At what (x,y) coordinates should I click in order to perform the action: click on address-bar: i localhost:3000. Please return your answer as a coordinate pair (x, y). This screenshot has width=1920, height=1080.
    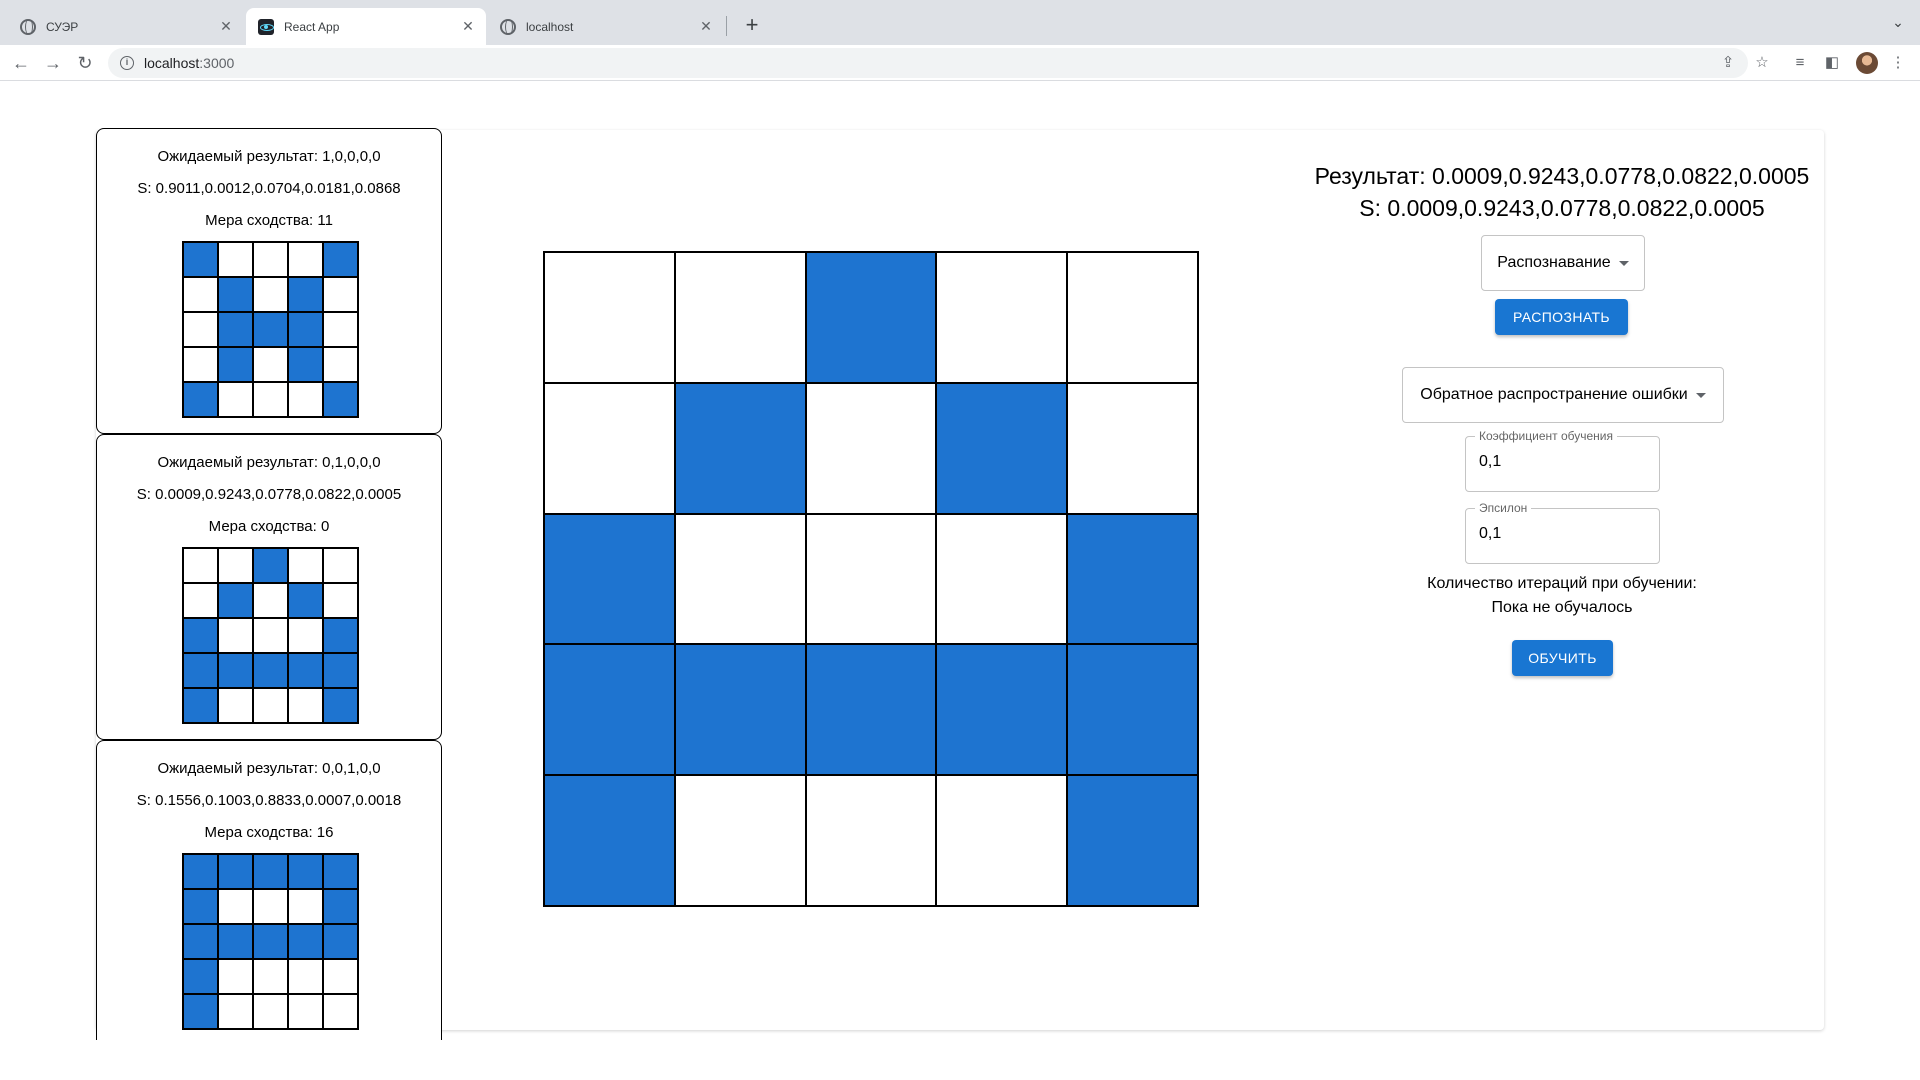
    Looking at the image, I should click on (928, 63).